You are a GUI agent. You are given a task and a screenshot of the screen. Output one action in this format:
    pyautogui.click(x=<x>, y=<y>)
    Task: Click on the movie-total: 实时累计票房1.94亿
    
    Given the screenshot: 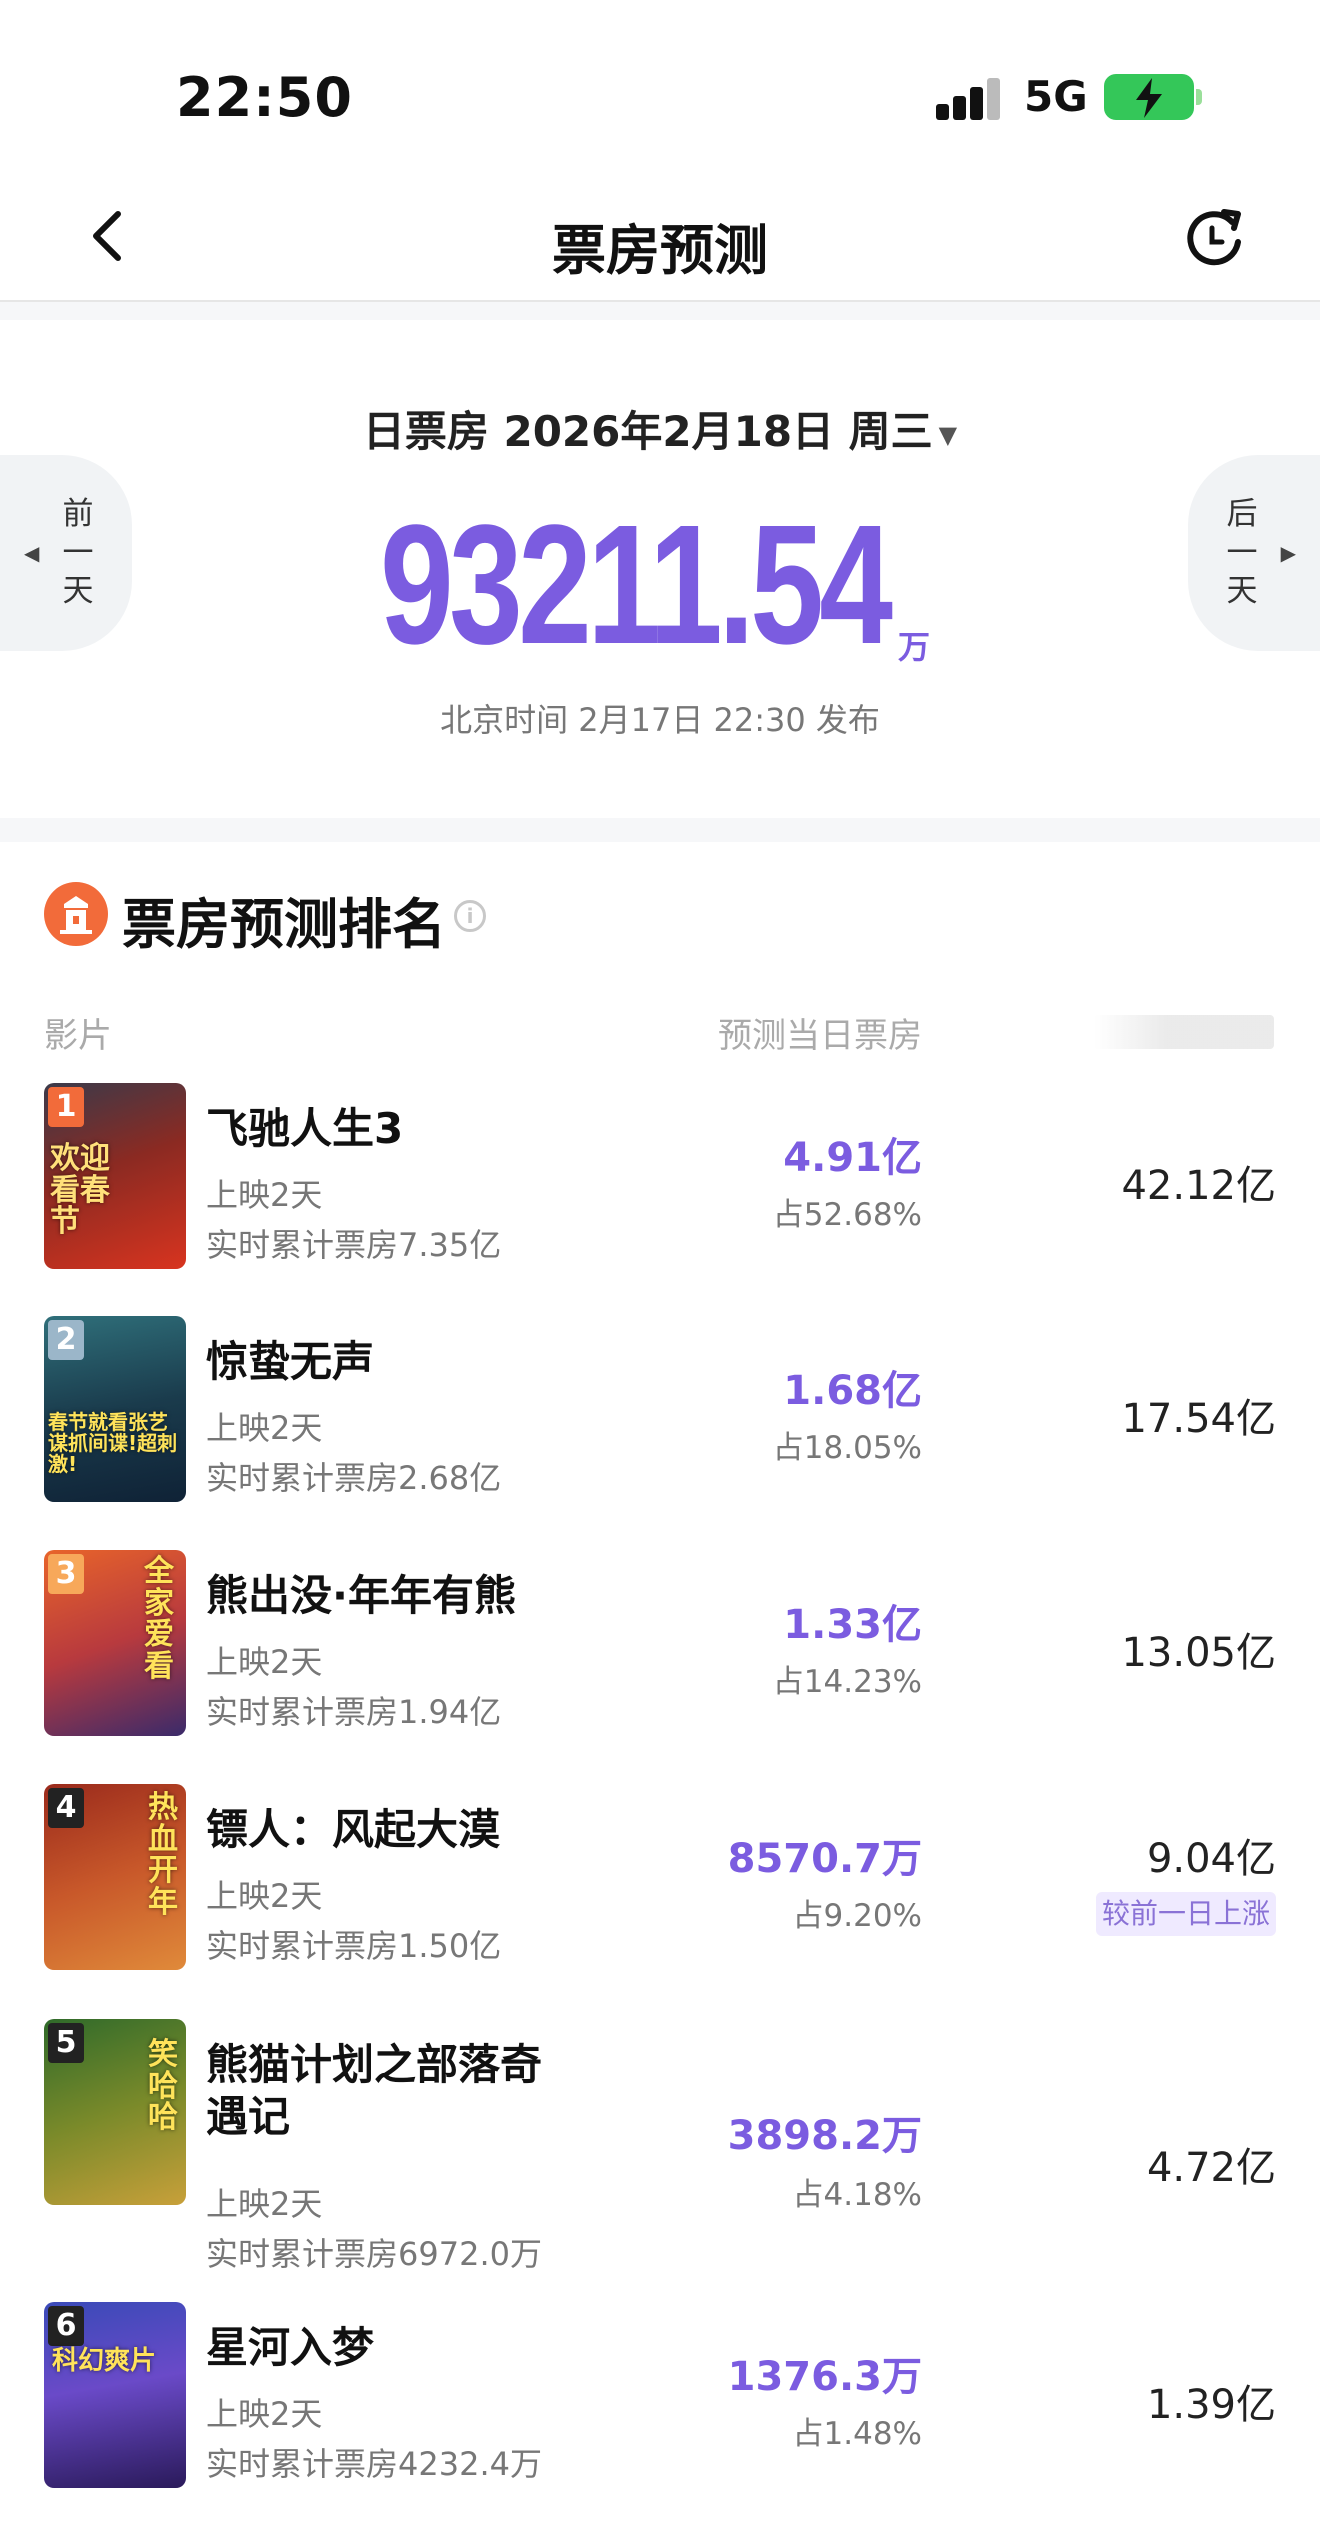 What is the action you would take?
    pyautogui.click(x=354, y=1712)
    